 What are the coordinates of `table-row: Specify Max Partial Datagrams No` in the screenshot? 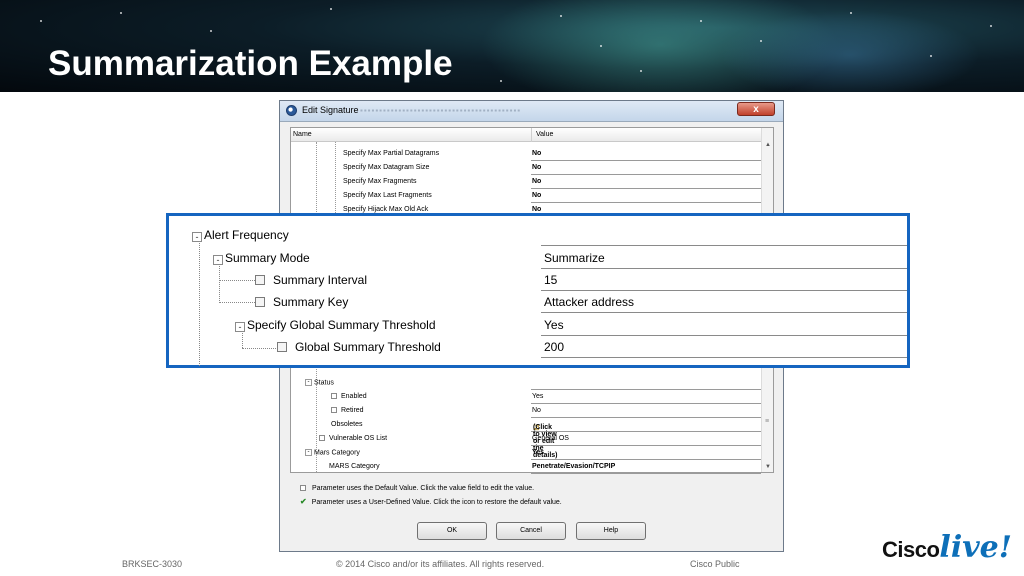 It's located at (526, 154).